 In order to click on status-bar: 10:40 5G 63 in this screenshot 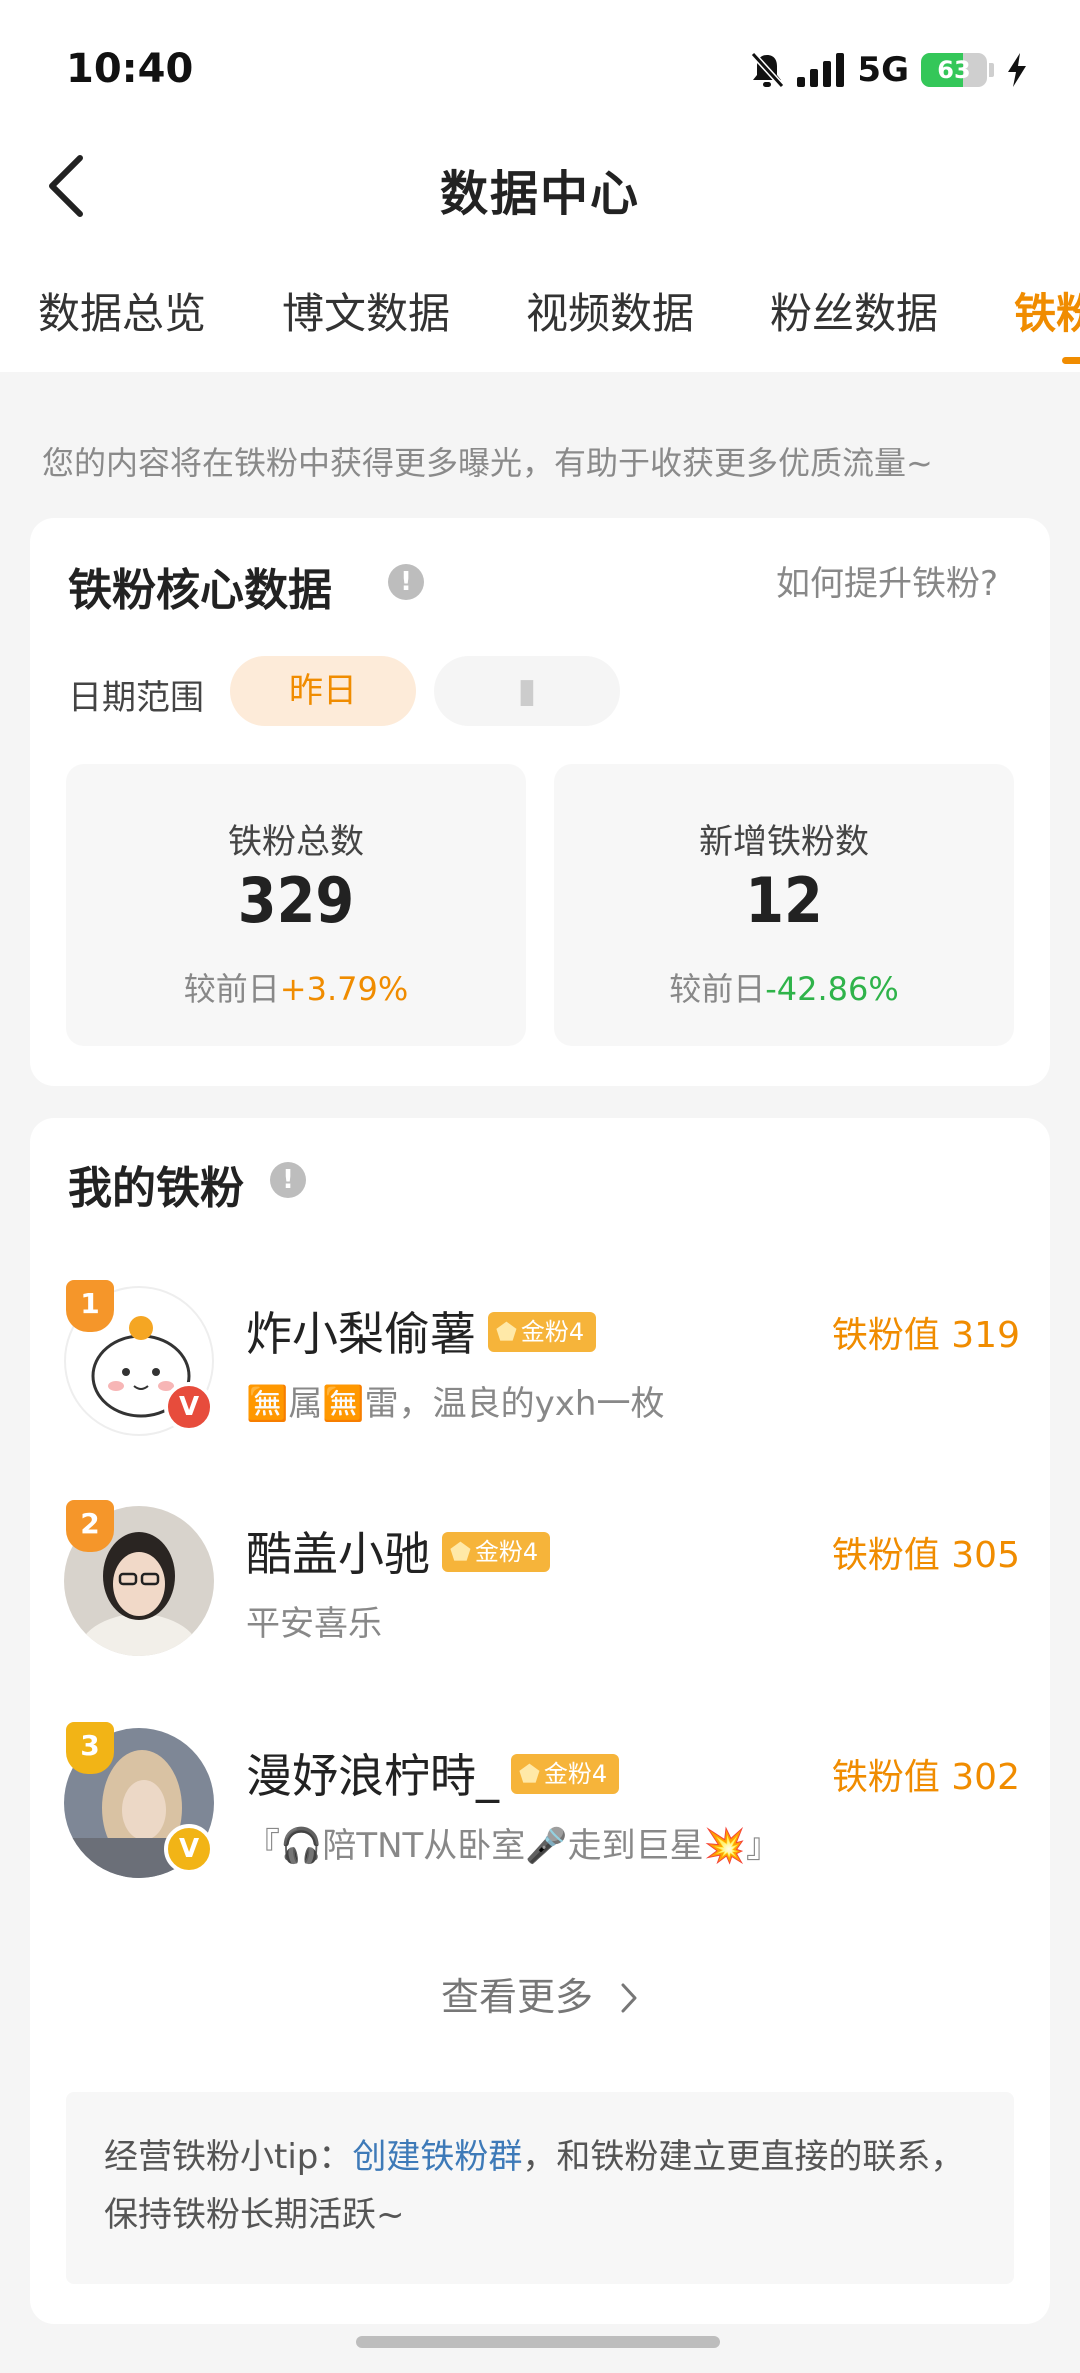, I will do `click(540, 70)`.